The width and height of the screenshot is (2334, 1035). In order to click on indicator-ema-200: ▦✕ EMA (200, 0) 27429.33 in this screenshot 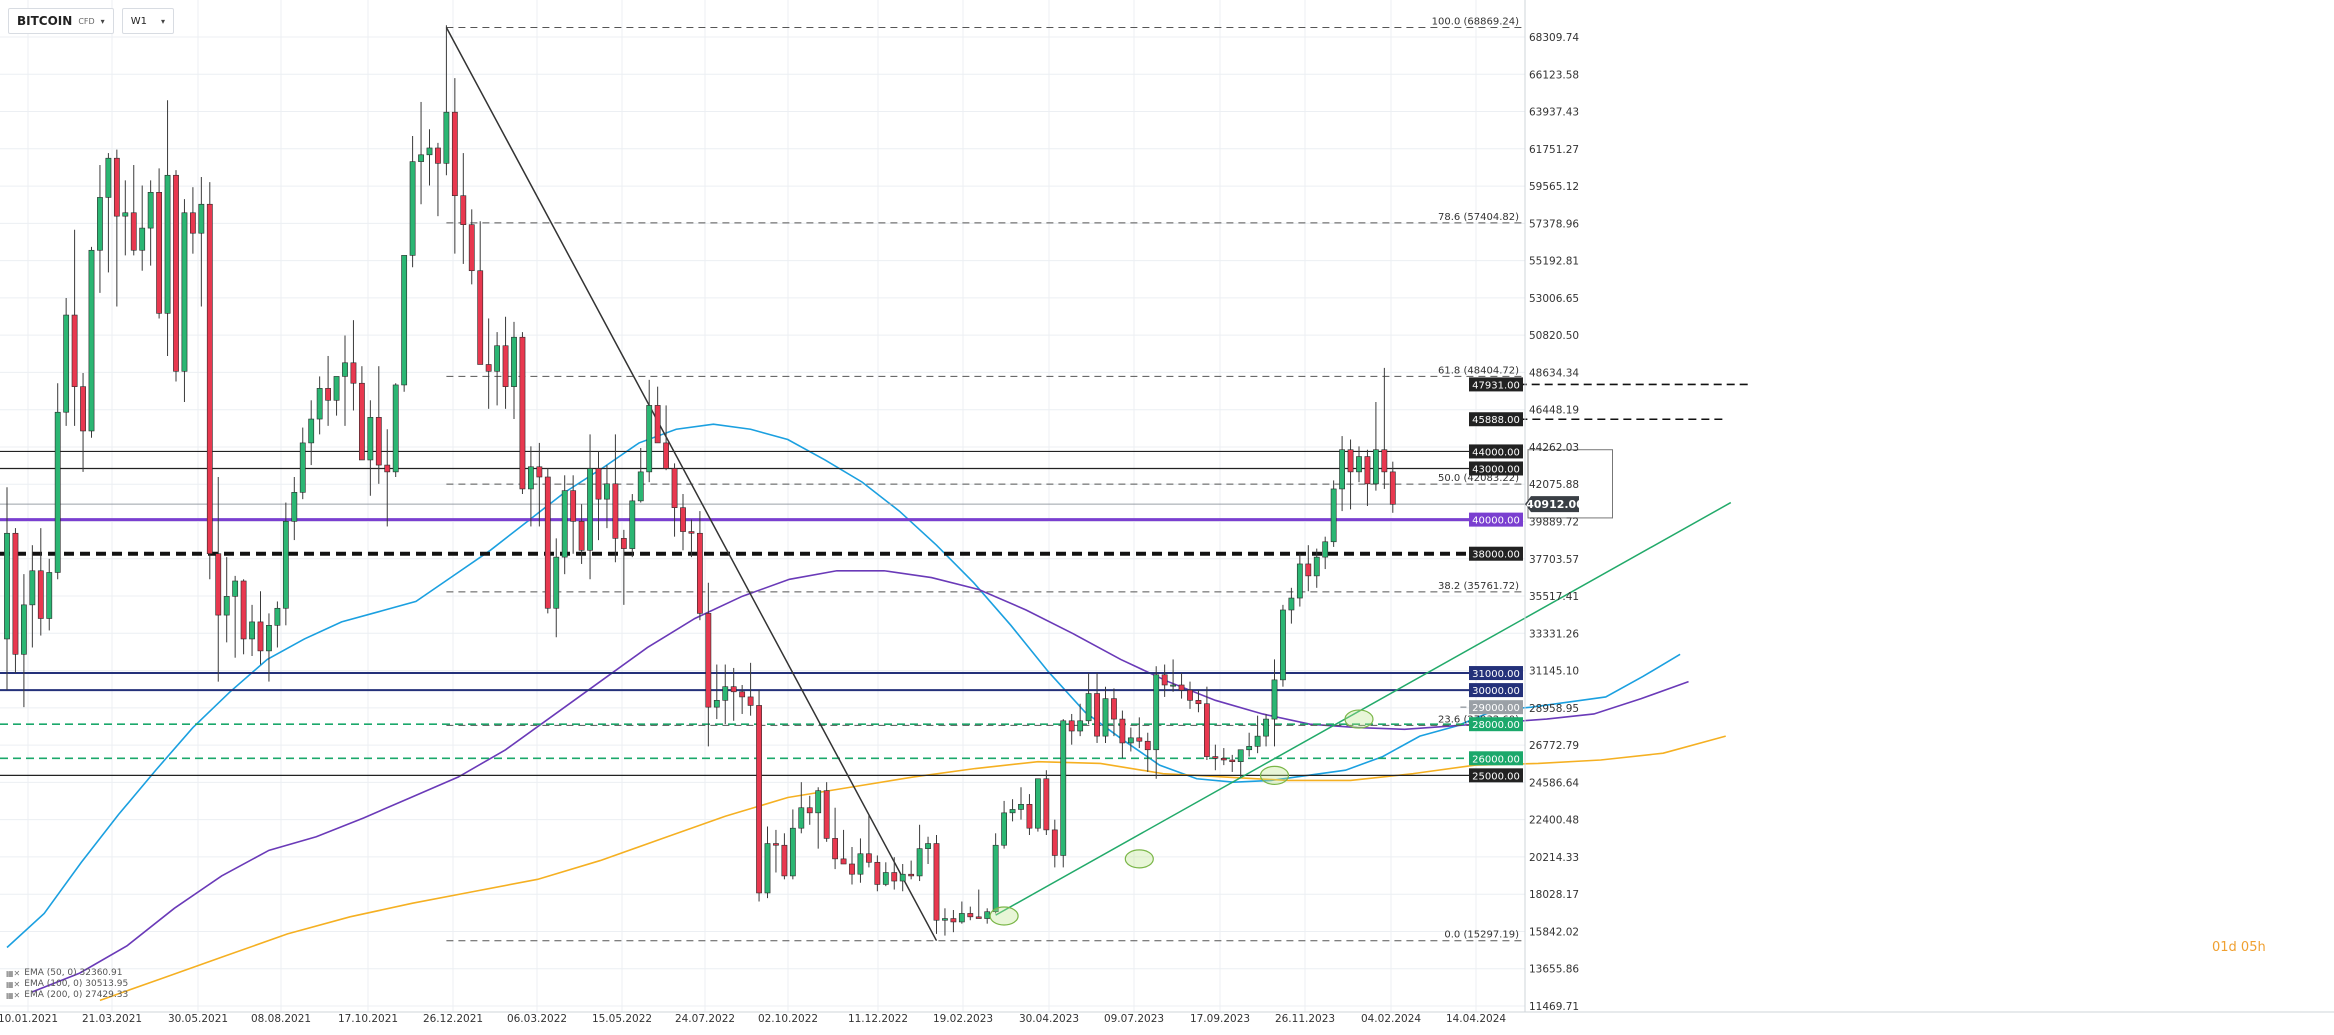, I will do `click(67, 995)`.